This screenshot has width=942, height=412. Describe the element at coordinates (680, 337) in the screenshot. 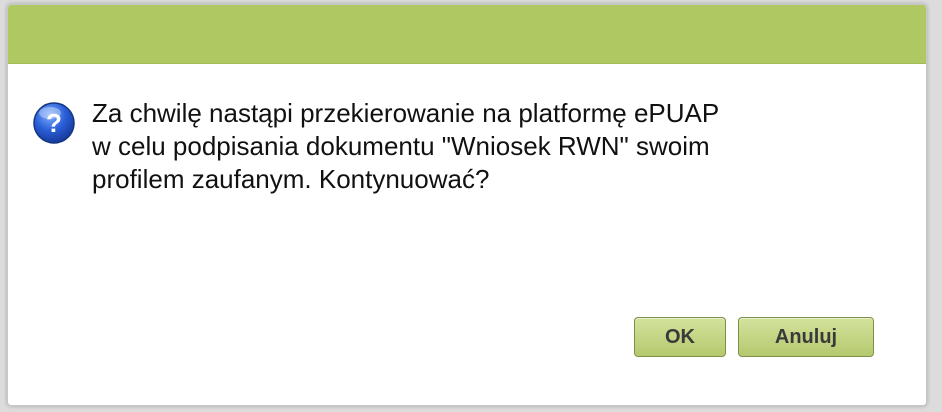

I see `ok-button: OK` at that location.